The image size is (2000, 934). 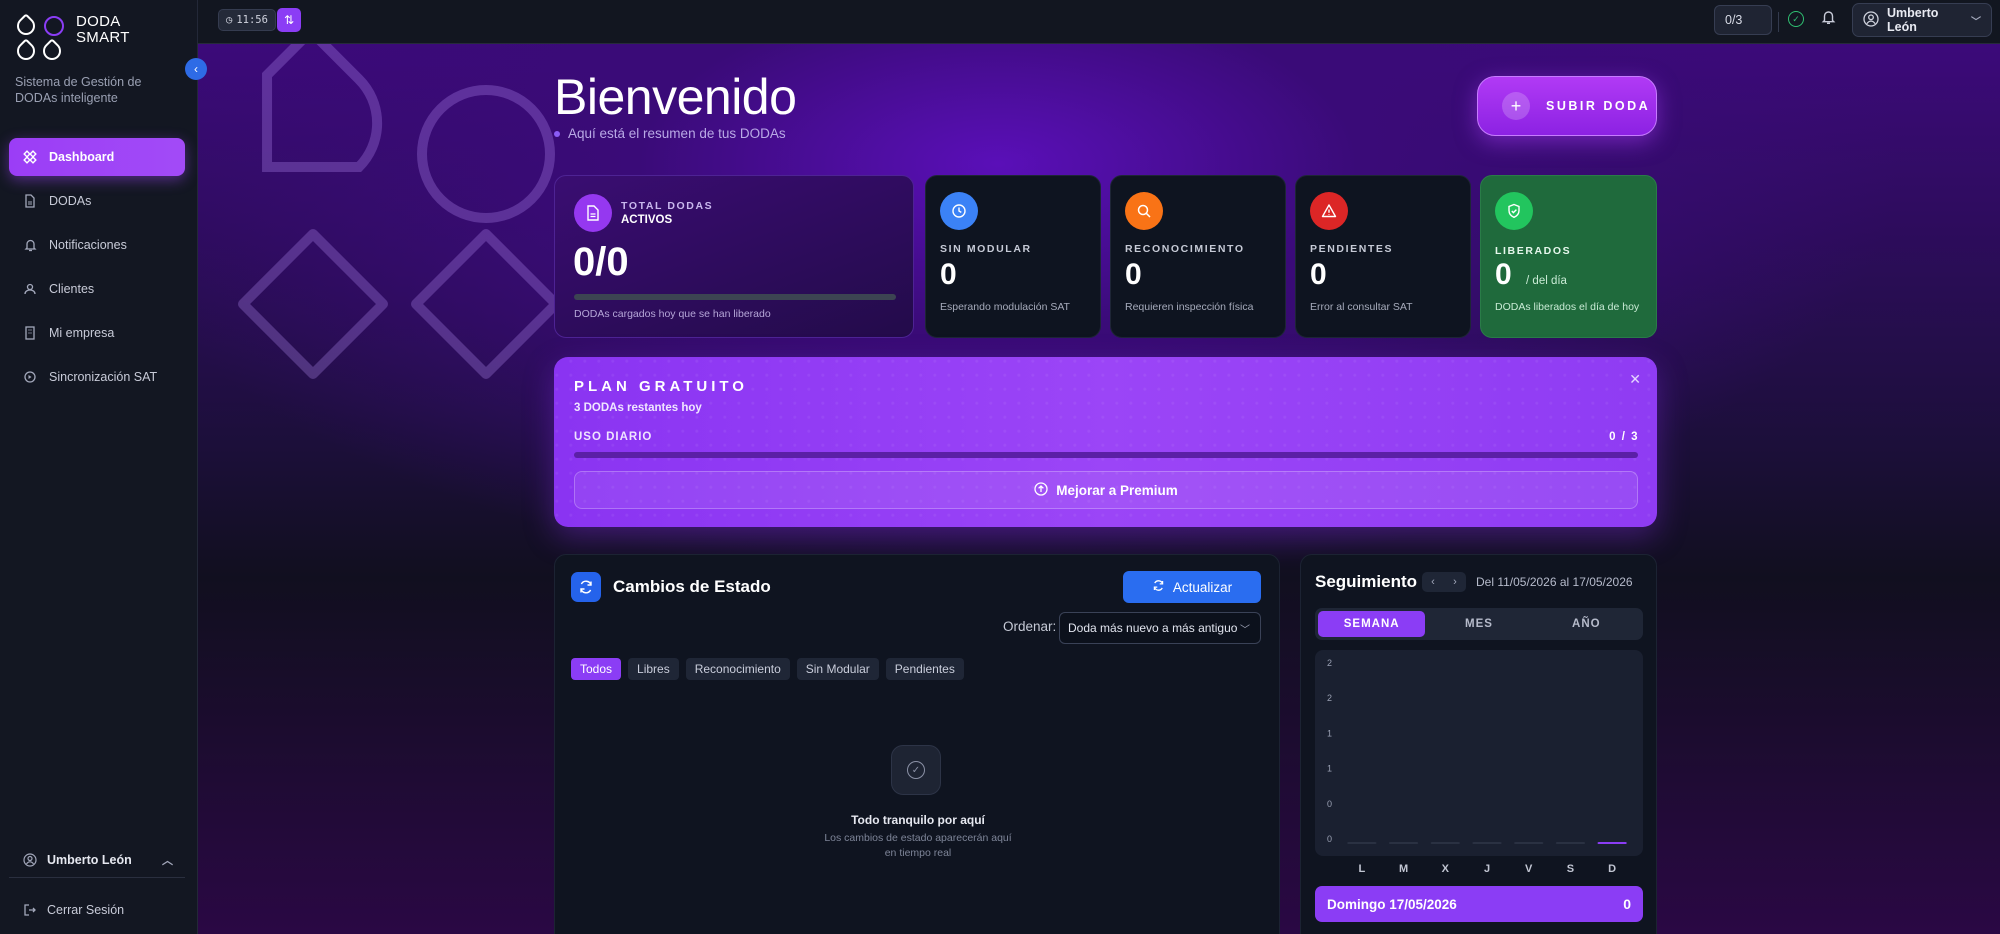 What do you see at coordinates (1635, 379) in the screenshot?
I see `close-icon: ✕` at bounding box center [1635, 379].